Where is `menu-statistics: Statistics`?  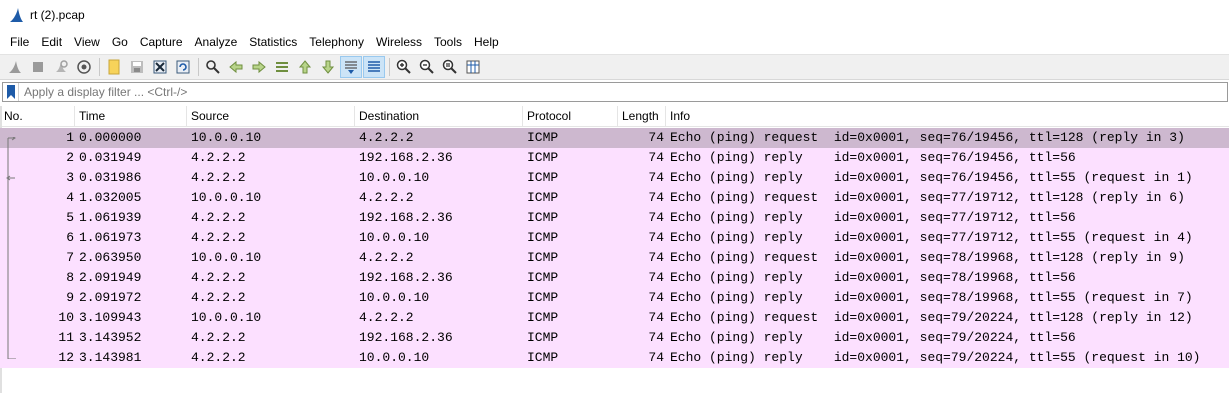
menu-statistics: Statistics is located at coordinates (273, 42).